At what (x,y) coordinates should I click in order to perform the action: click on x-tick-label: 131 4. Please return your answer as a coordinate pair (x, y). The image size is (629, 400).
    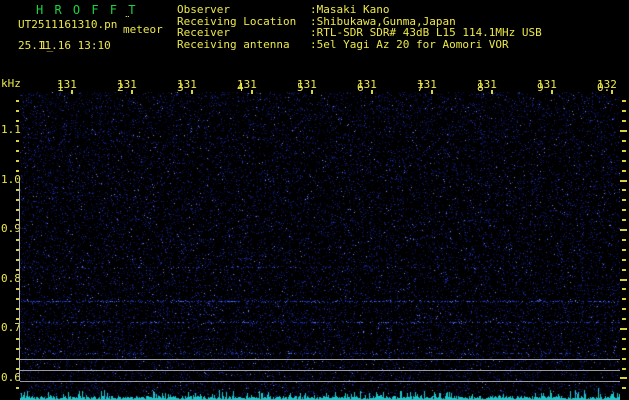
    Looking at the image, I should click on (247, 86).